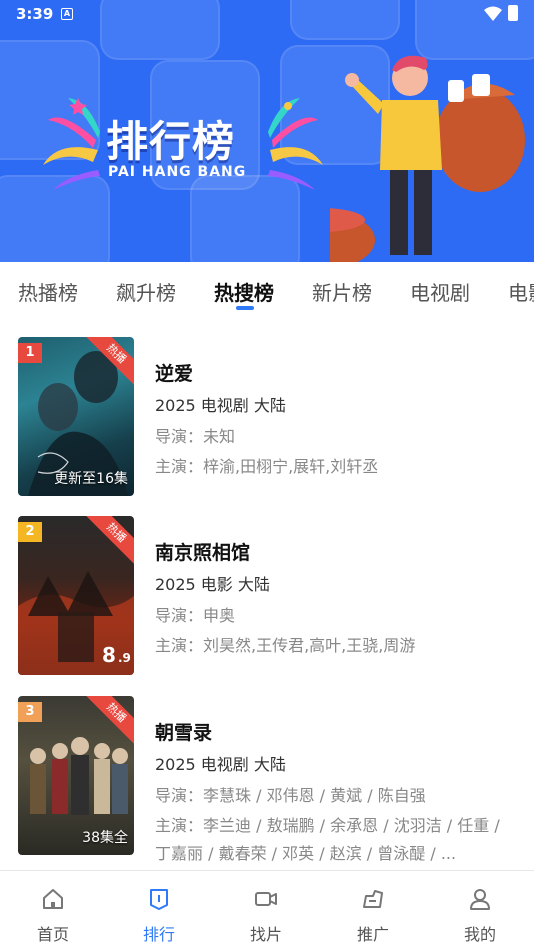 The image size is (534, 950). Describe the element at coordinates (493, 13) in the screenshot. I see `wifi-icon` at that location.